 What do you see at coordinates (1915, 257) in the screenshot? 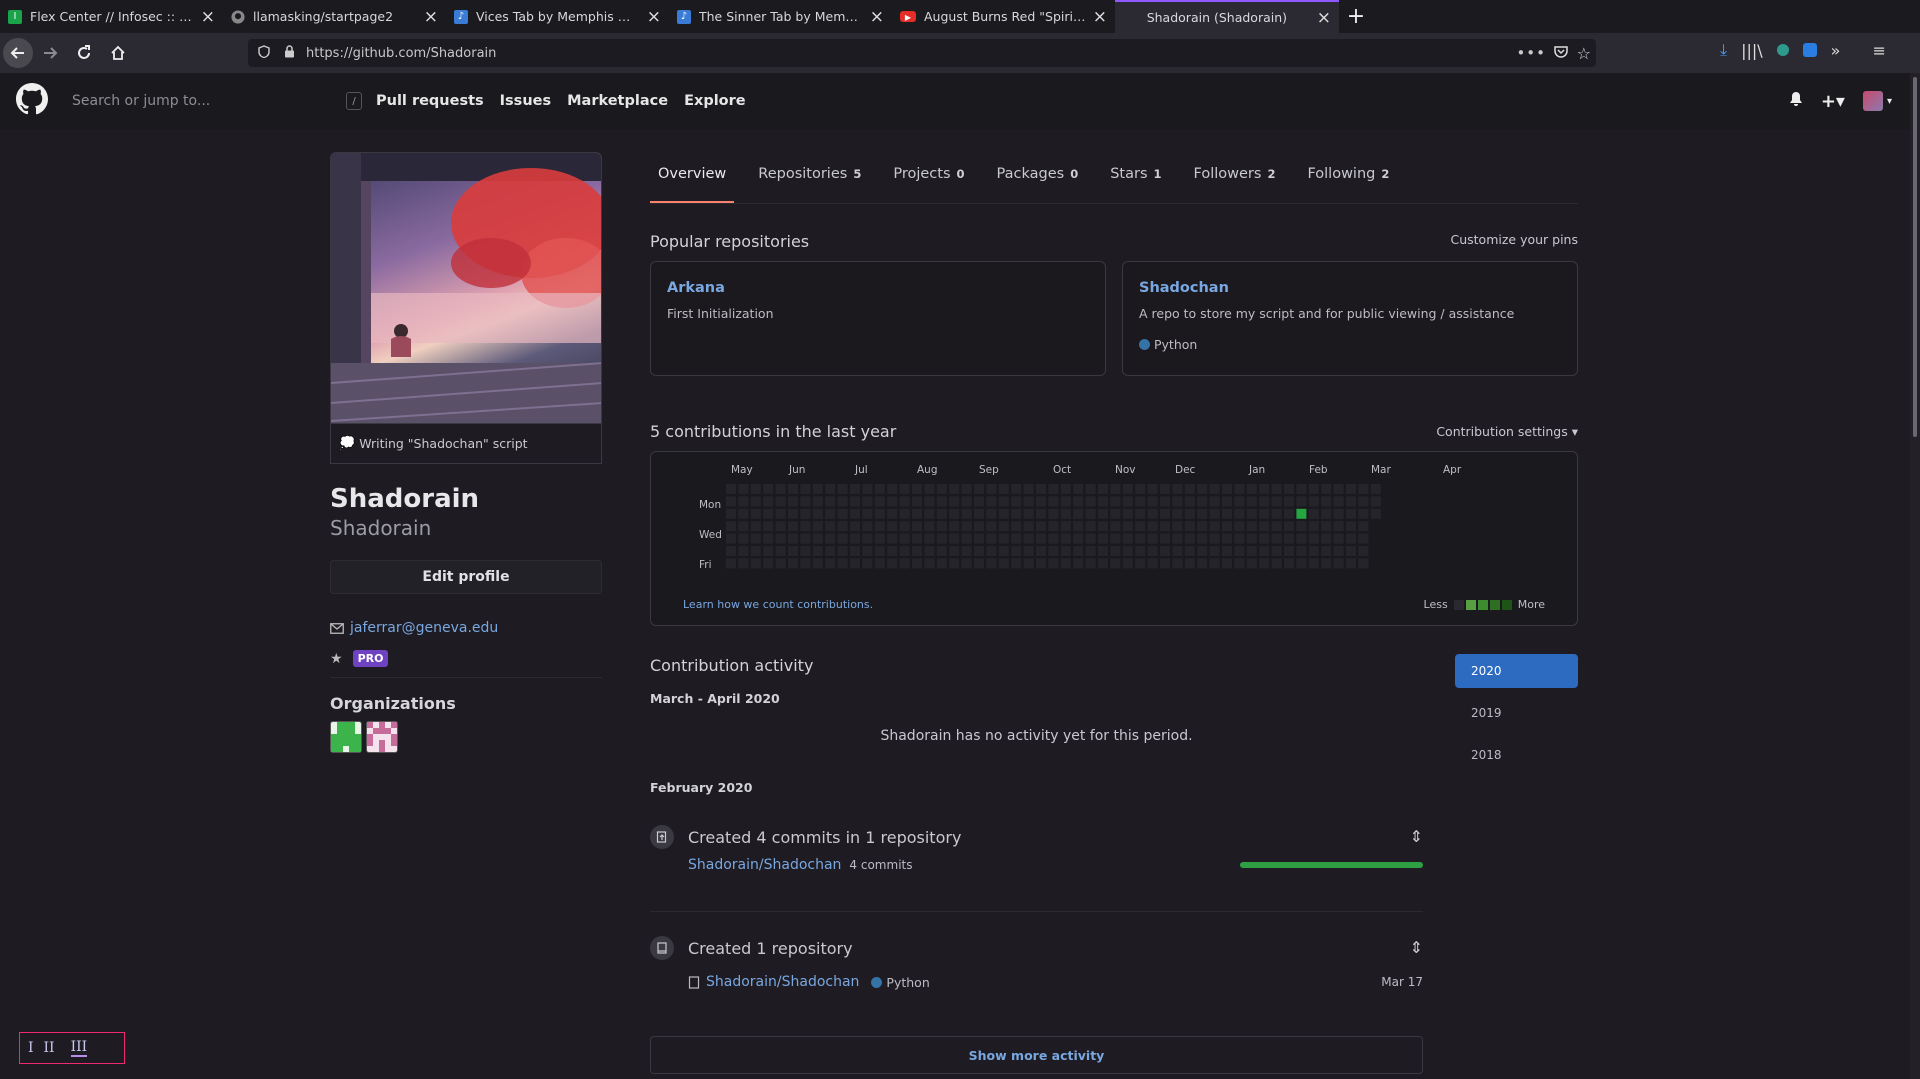
I see `scrollbar-thumb` at bounding box center [1915, 257].